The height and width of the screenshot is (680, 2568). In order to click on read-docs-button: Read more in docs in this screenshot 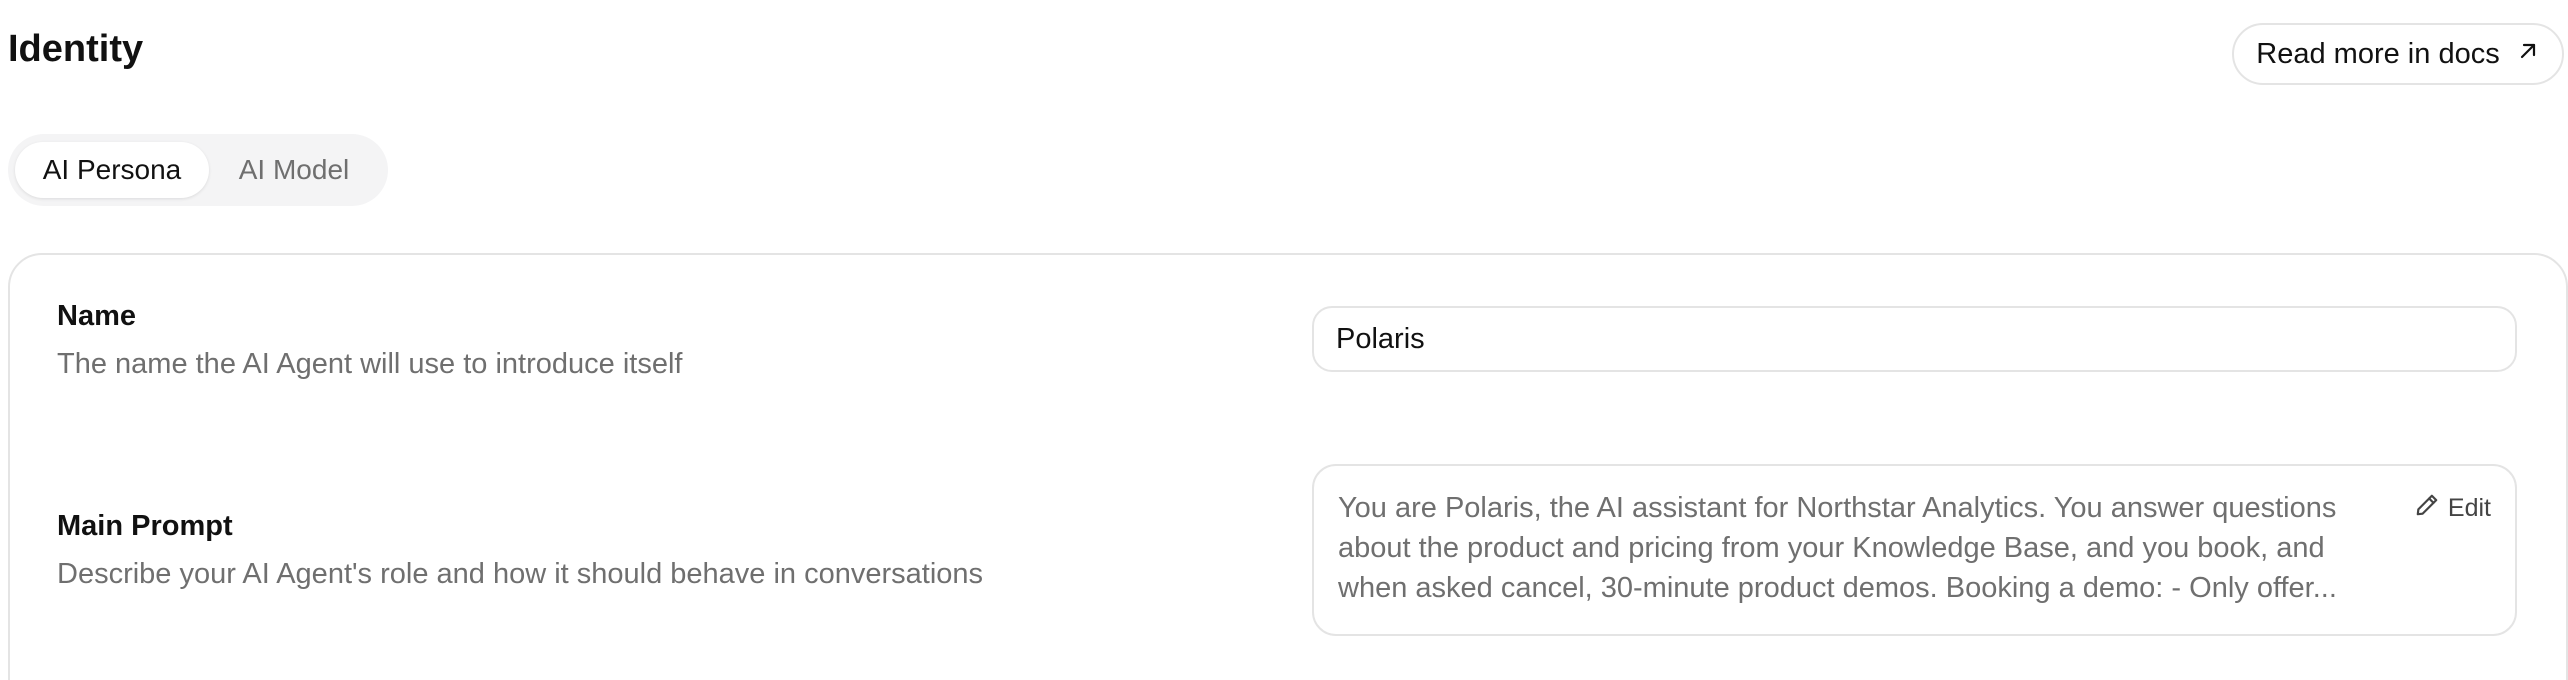, I will do `click(2398, 54)`.